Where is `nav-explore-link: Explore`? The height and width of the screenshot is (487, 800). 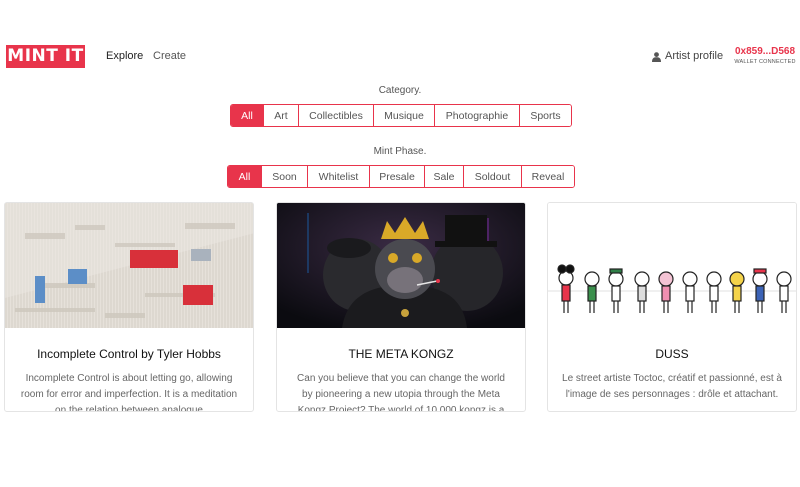
nav-explore-link: Explore is located at coordinates (124, 56).